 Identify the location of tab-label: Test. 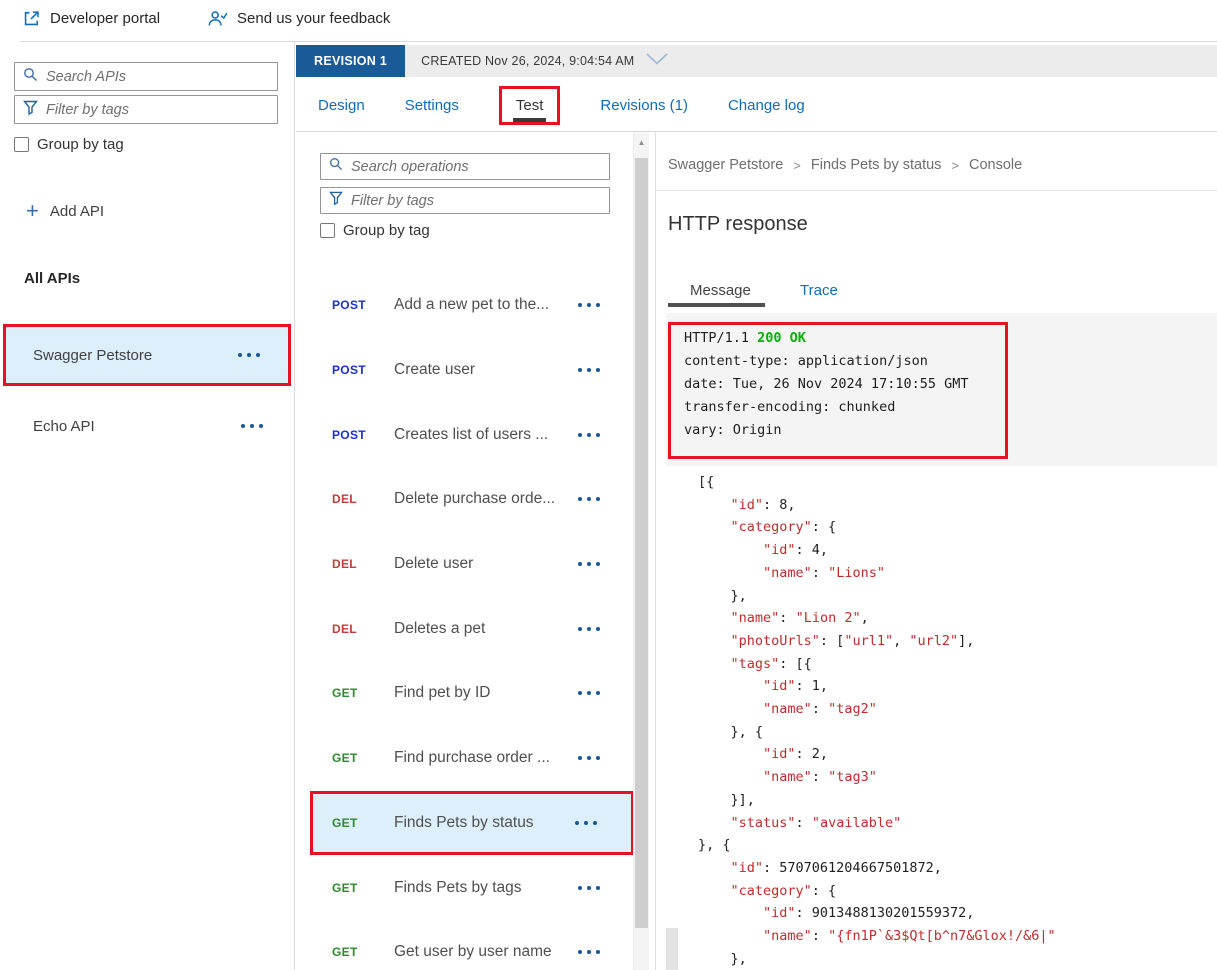
(529, 105).